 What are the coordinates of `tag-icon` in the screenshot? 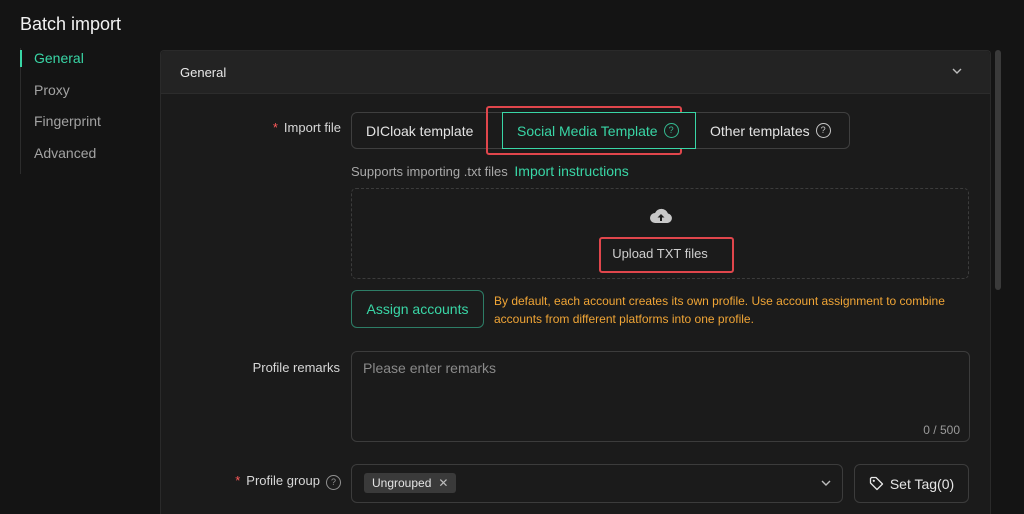 It's located at (876, 483).